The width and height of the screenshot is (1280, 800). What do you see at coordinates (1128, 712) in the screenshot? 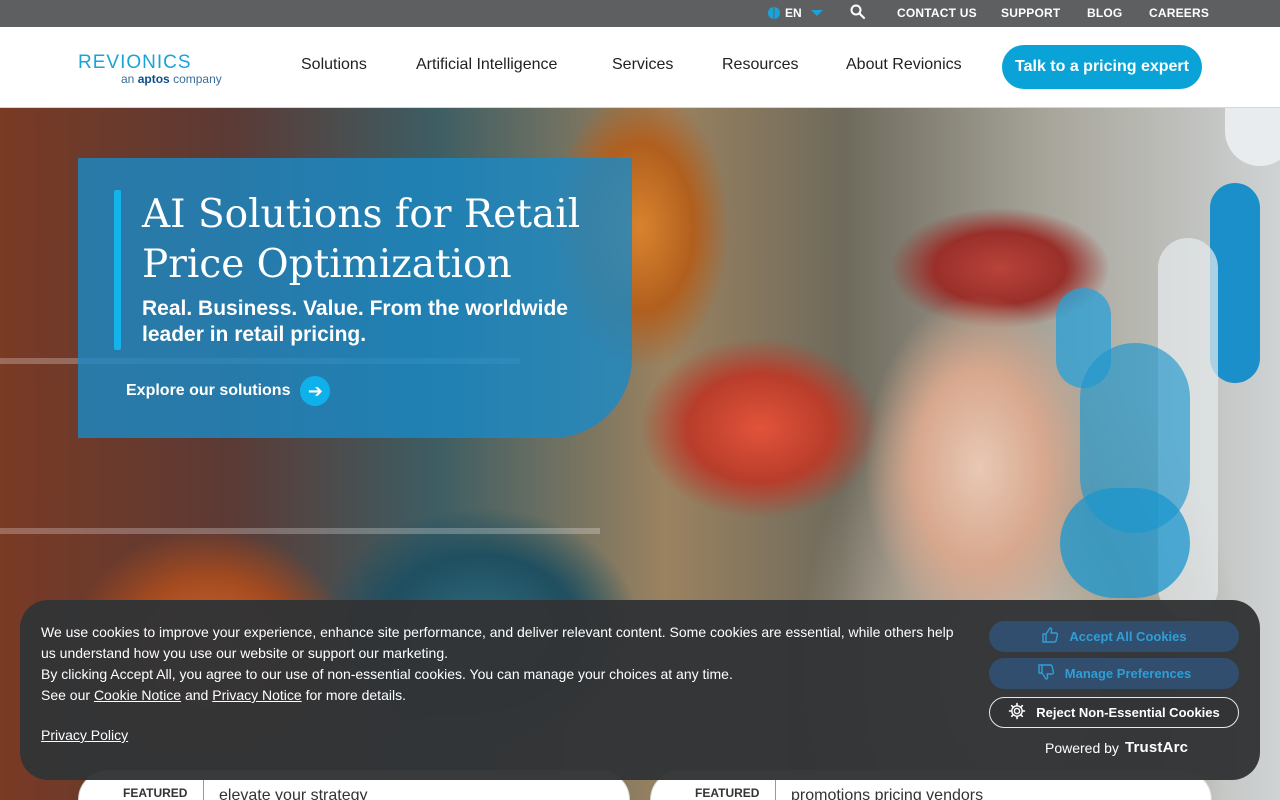
I see `reject-non-essential-cookies-label: Reject Non-Essential Cookies` at bounding box center [1128, 712].